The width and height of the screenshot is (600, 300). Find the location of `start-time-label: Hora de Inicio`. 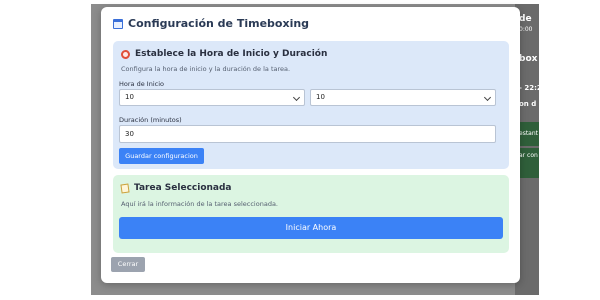

start-time-label: Hora de Inicio is located at coordinates (141, 84).